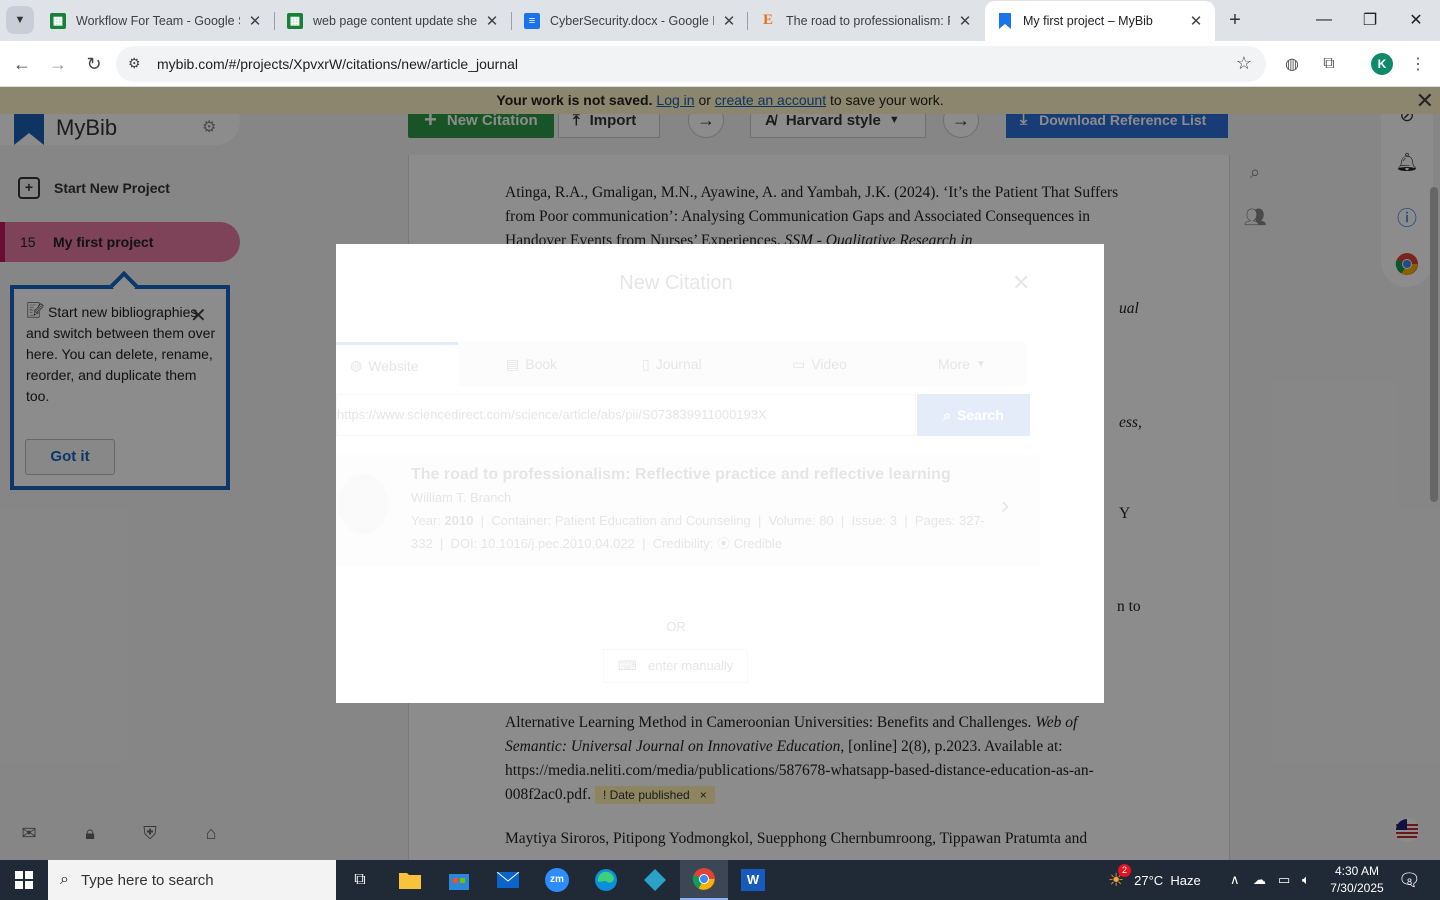  What do you see at coordinates (58, 64) in the screenshot?
I see `forward-button: →` at bounding box center [58, 64].